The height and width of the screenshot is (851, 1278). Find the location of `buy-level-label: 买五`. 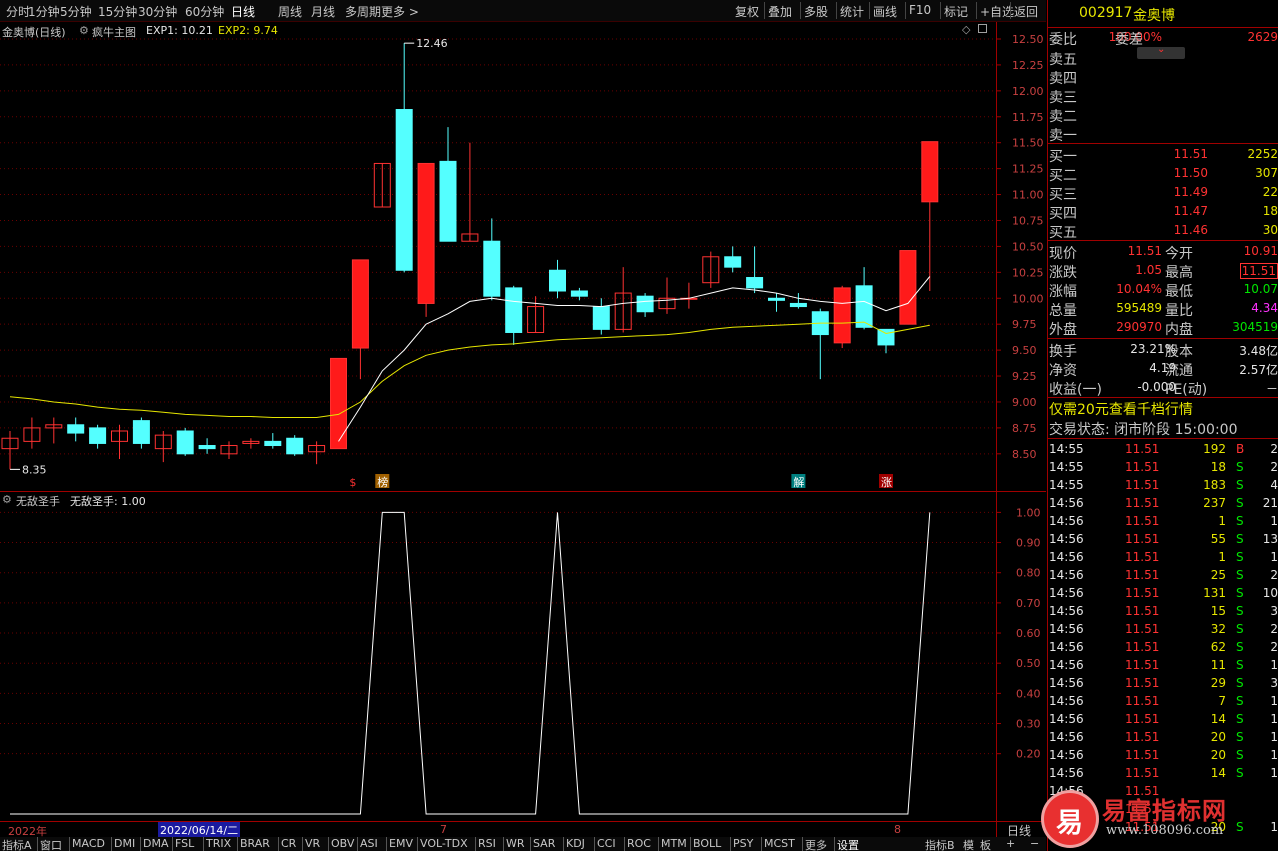

buy-level-label: 买五 is located at coordinates (1063, 233).